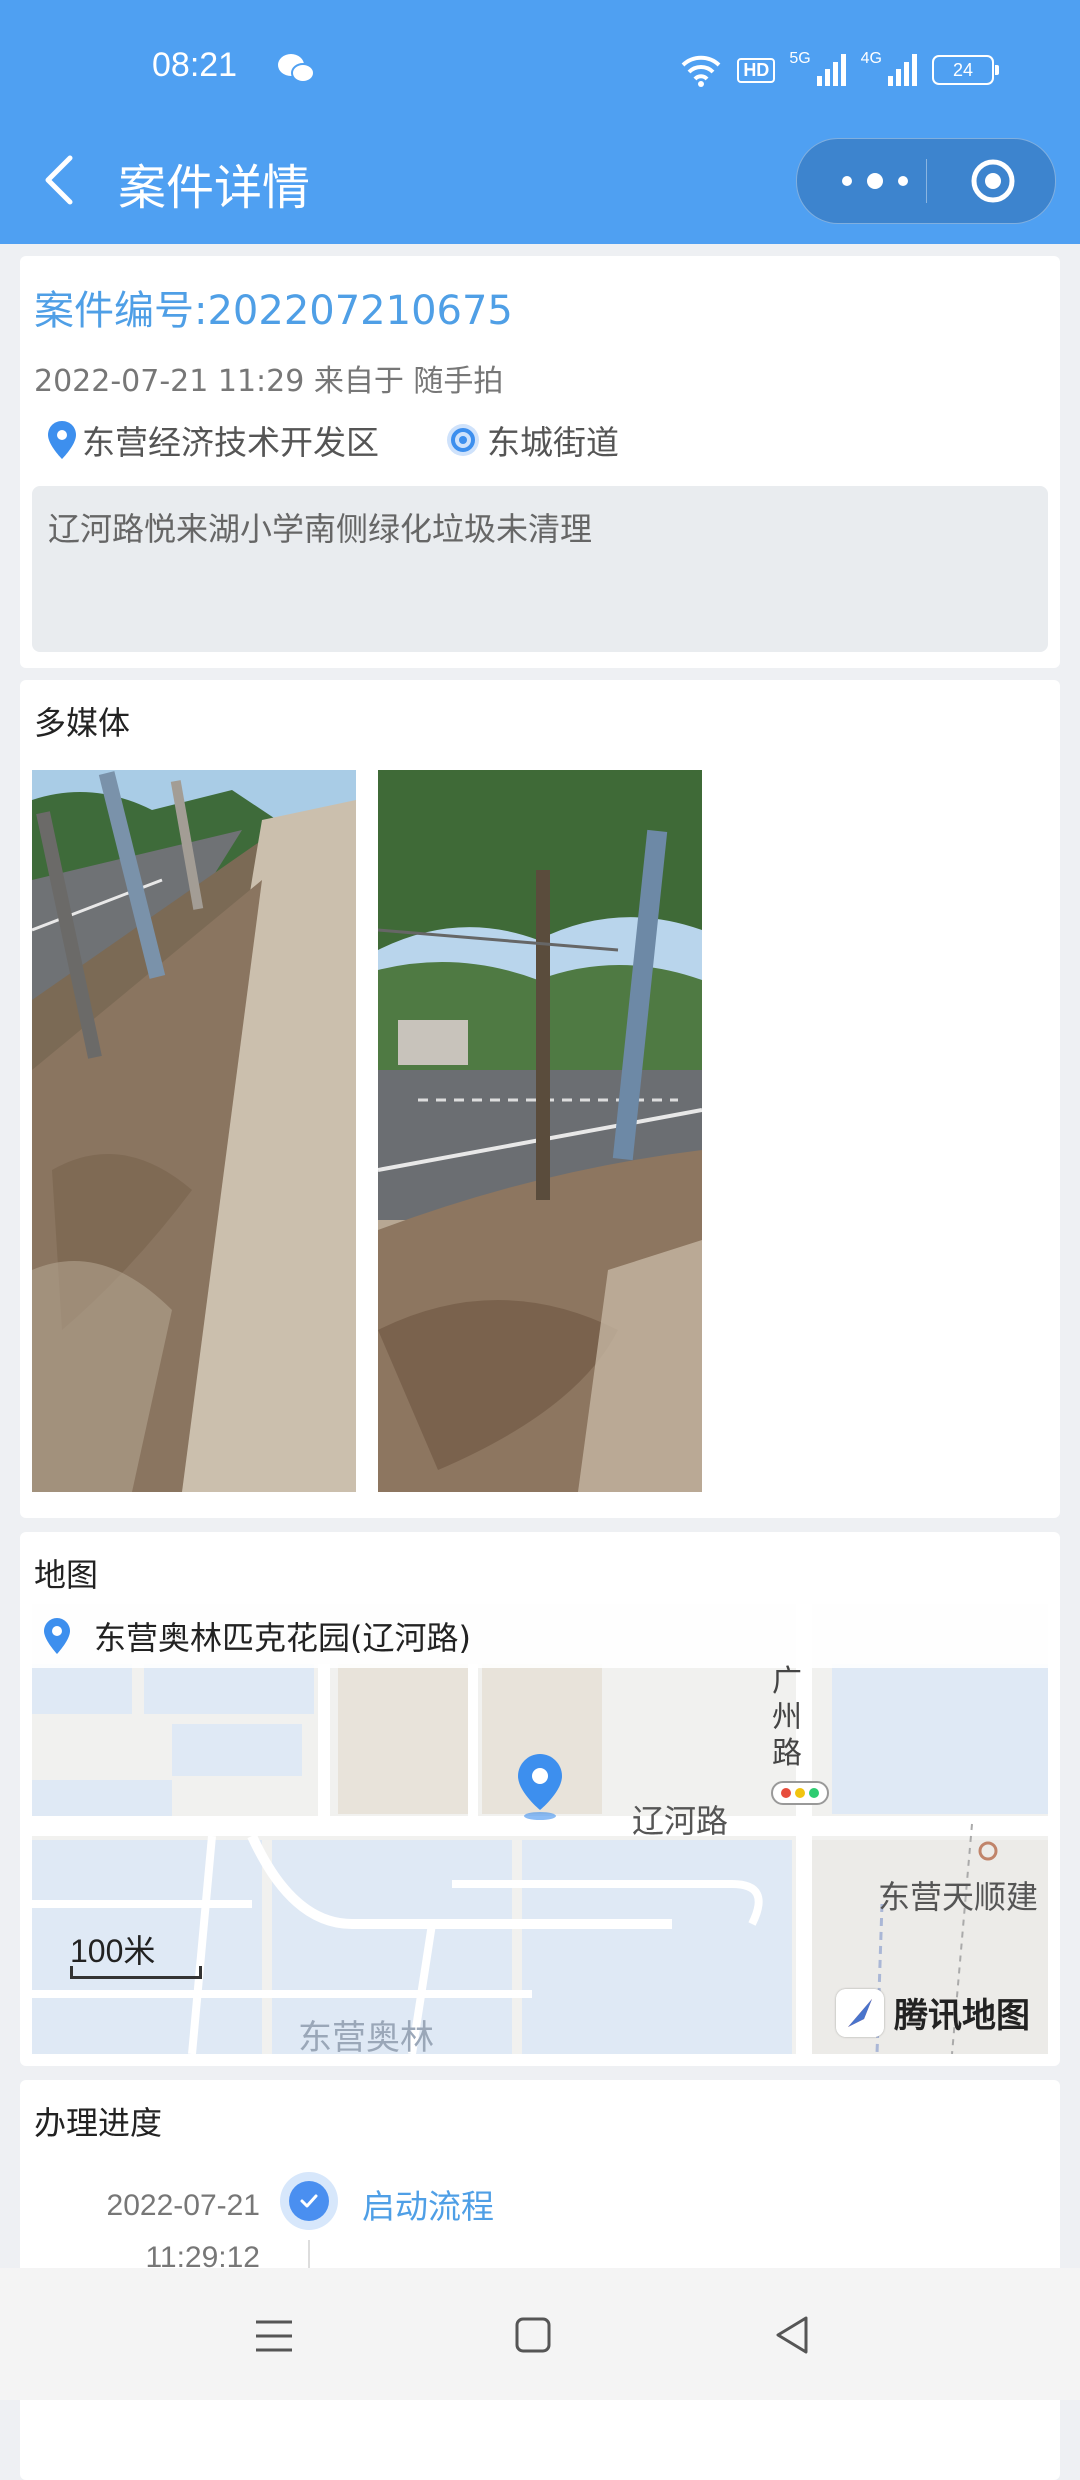  I want to click on case-description-box: 辽河路悦来湖小学南侧绿化垃圾未清理, so click(540, 569).